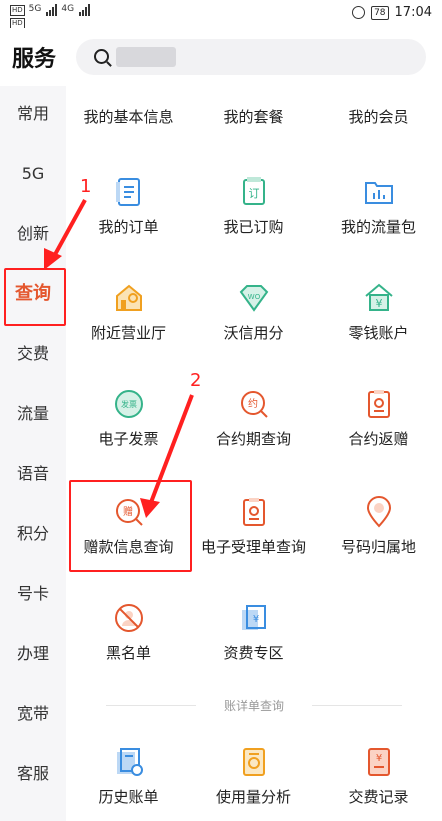 This screenshot has height=821, width=442. I want to click on data-package-icon, so click(378, 193).